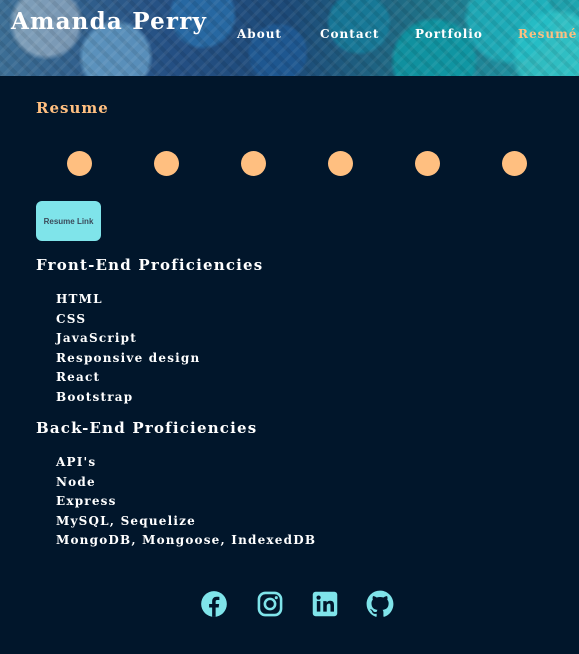 The width and height of the screenshot is (579, 654). What do you see at coordinates (71, 318) in the screenshot?
I see `list-item: CSS` at bounding box center [71, 318].